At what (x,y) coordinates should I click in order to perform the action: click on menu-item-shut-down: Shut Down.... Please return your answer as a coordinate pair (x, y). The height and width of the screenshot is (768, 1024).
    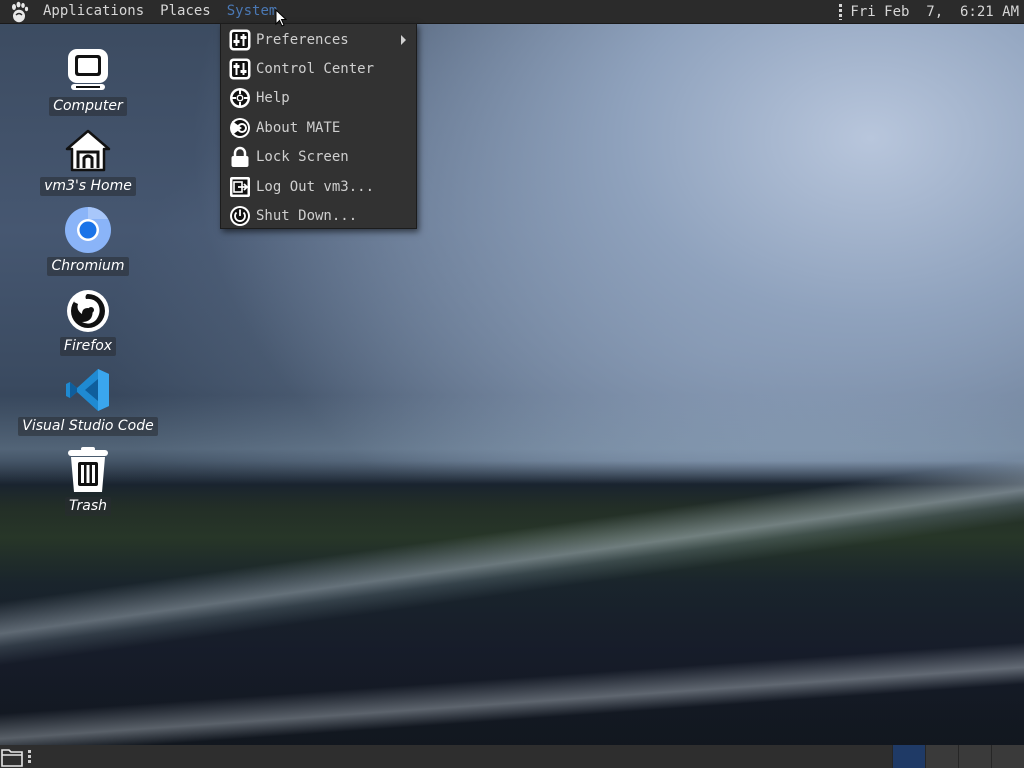
    Looking at the image, I should click on (318, 215).